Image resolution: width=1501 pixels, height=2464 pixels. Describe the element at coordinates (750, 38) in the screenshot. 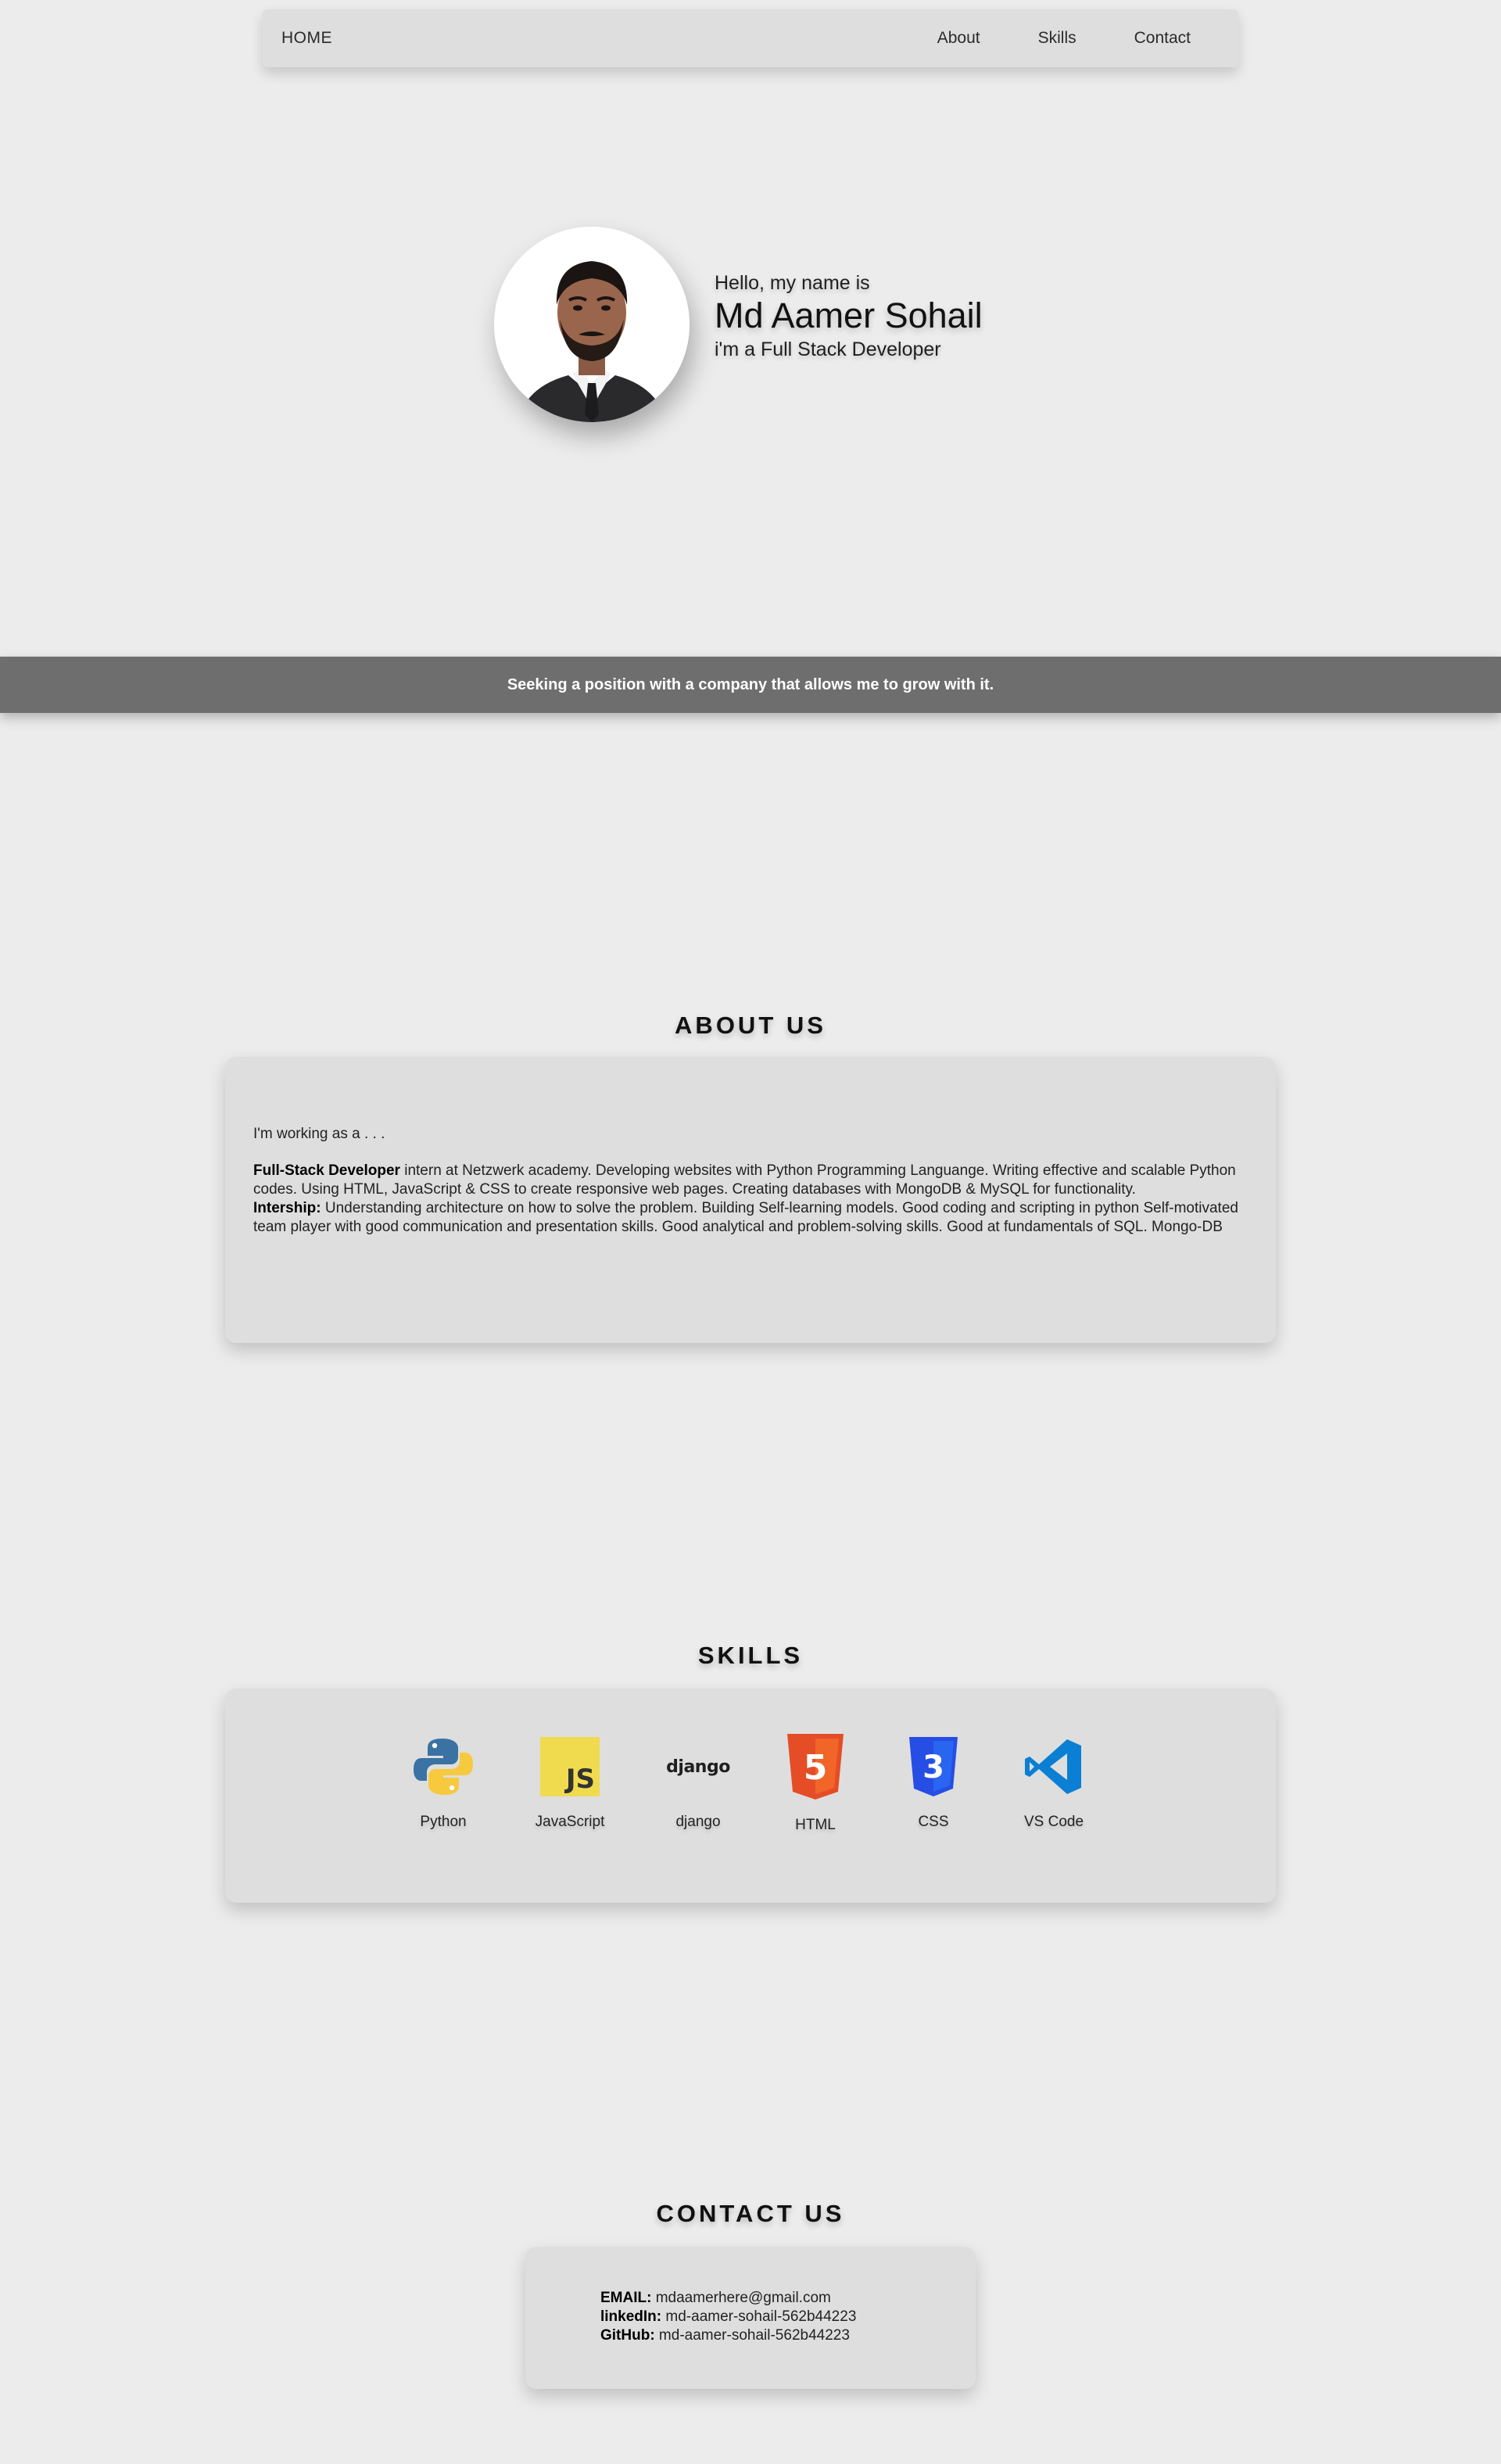

I see `navbar: HOME About Skills Contact` at that location.